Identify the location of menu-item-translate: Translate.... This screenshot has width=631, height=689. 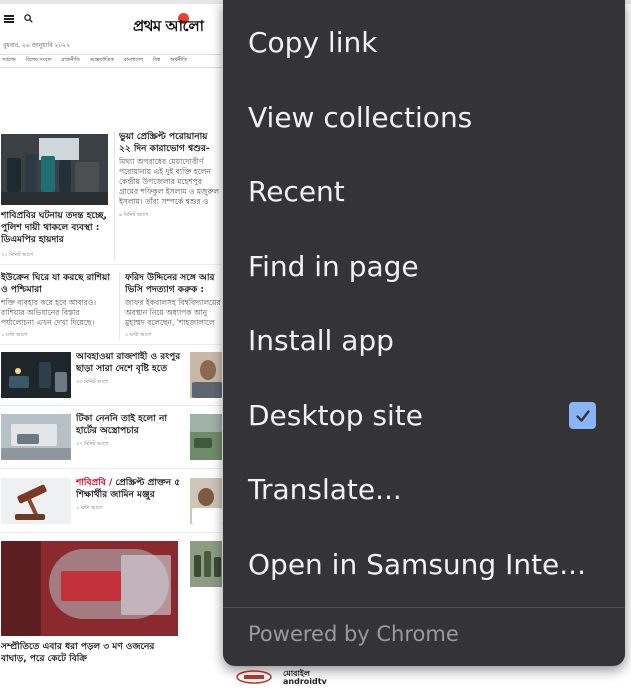
(424, 489).